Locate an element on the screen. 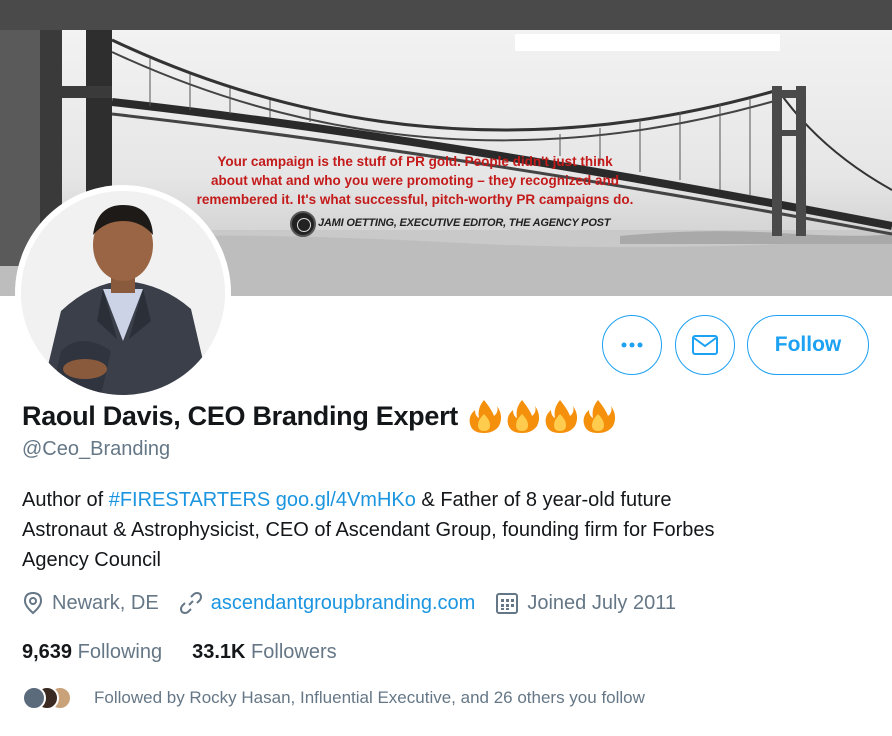  followed-by-avatars is located at coordinates (51, 698).